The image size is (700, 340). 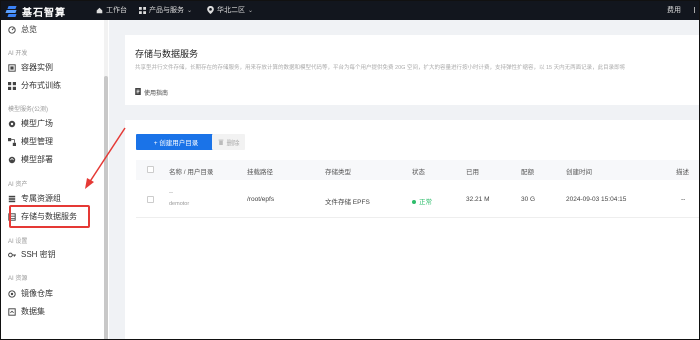 What do you see at coordinates (472, 172) in the screenshot?
I see `column-header-used: 已用` at bounding box center [472, 172].